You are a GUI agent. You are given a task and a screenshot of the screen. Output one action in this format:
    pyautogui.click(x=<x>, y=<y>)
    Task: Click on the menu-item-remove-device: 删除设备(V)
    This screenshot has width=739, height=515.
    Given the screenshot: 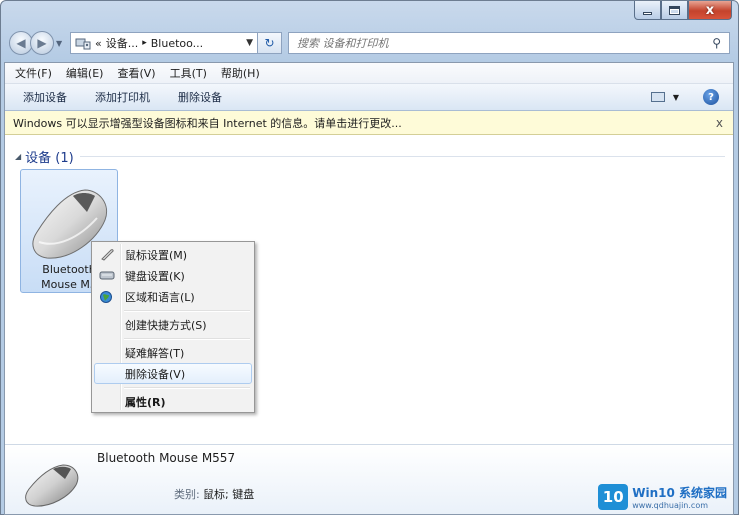 What is the action you would take?
    pyautogui.click(x=173, y=373)
    